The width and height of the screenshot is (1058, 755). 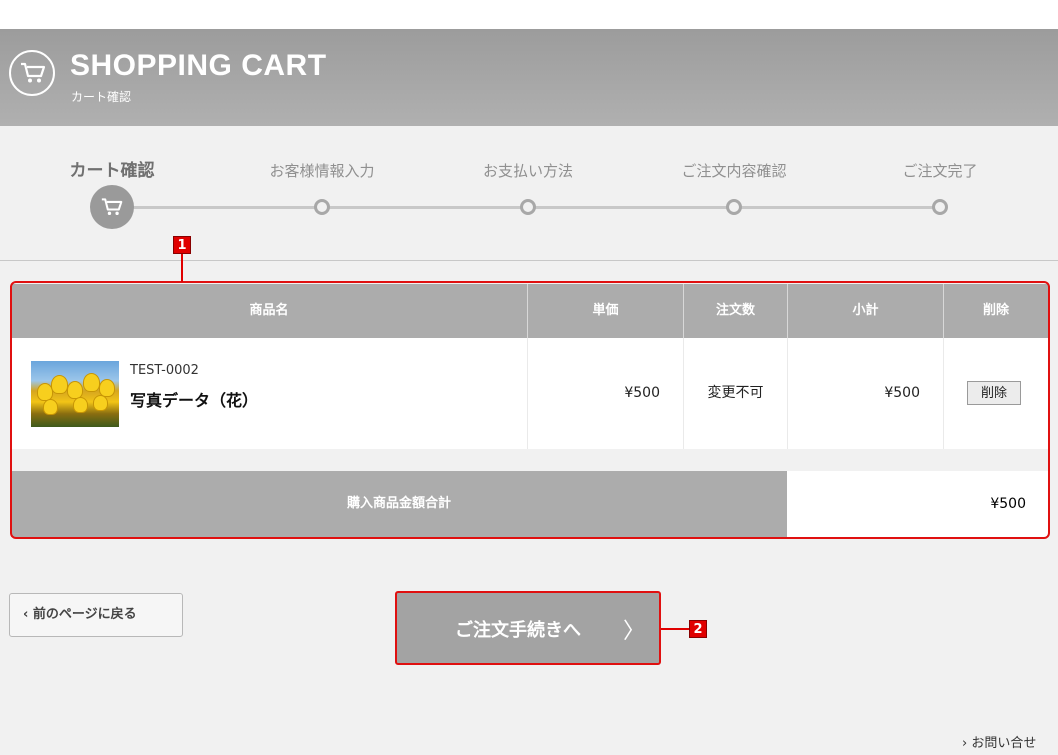 I want to click on back-button: ‹ 前のページに戻る, so click(x=96, y=615).